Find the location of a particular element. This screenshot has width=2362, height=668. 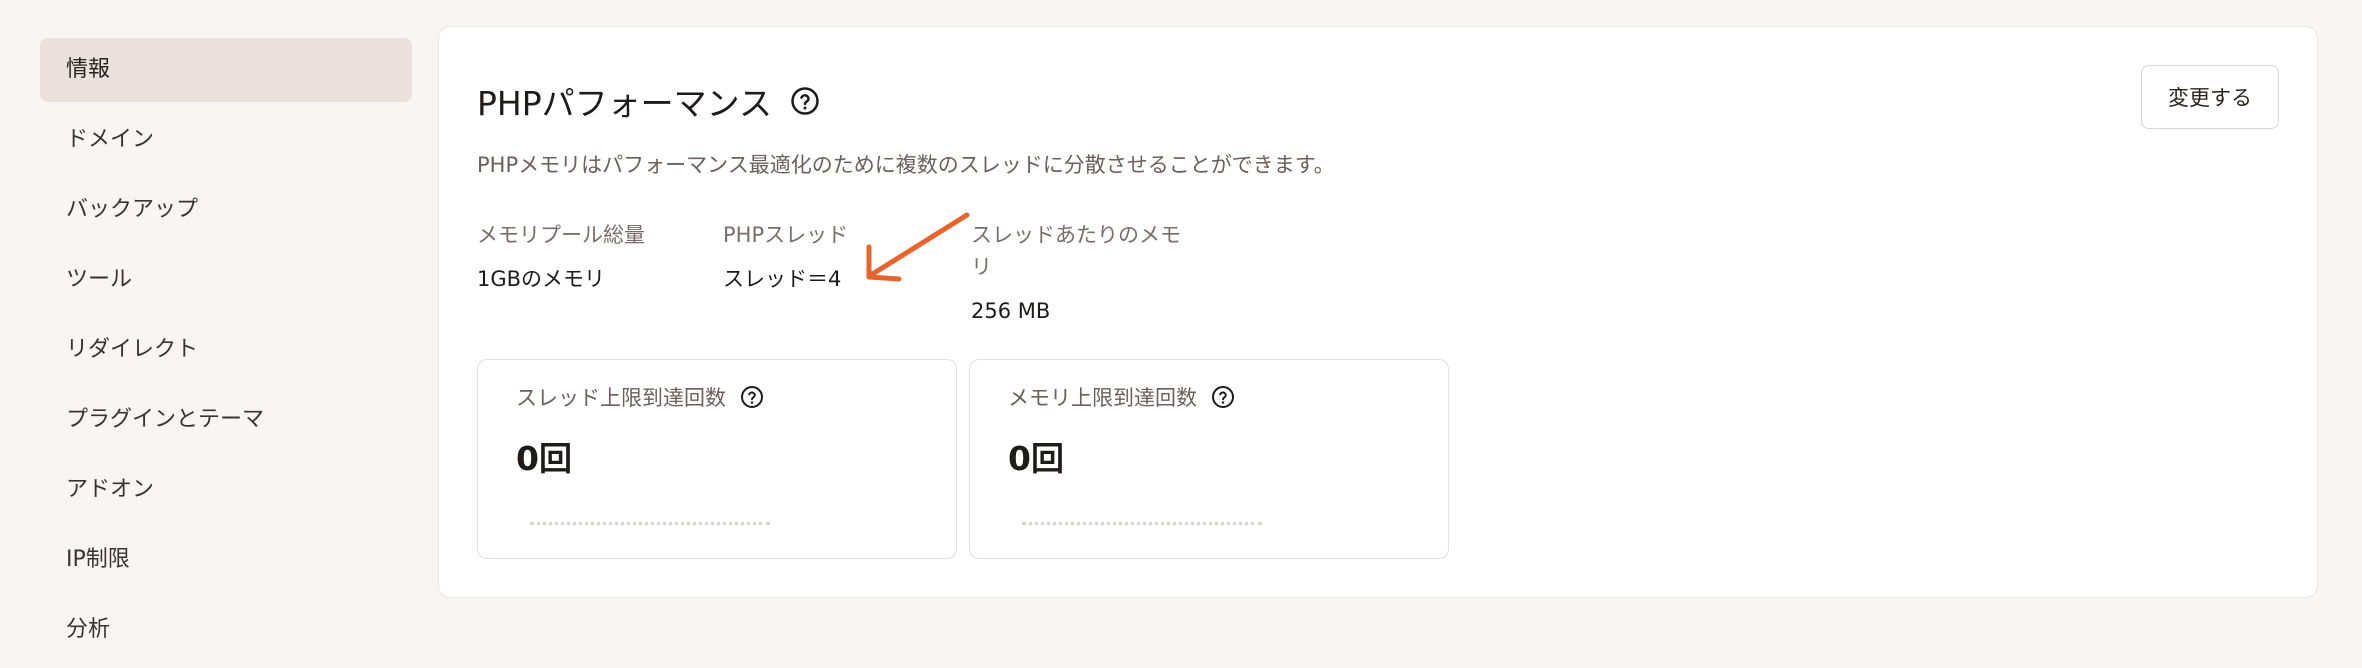

metric-header: メモリ上限到達回数 is located at coordinates (1121, 397).